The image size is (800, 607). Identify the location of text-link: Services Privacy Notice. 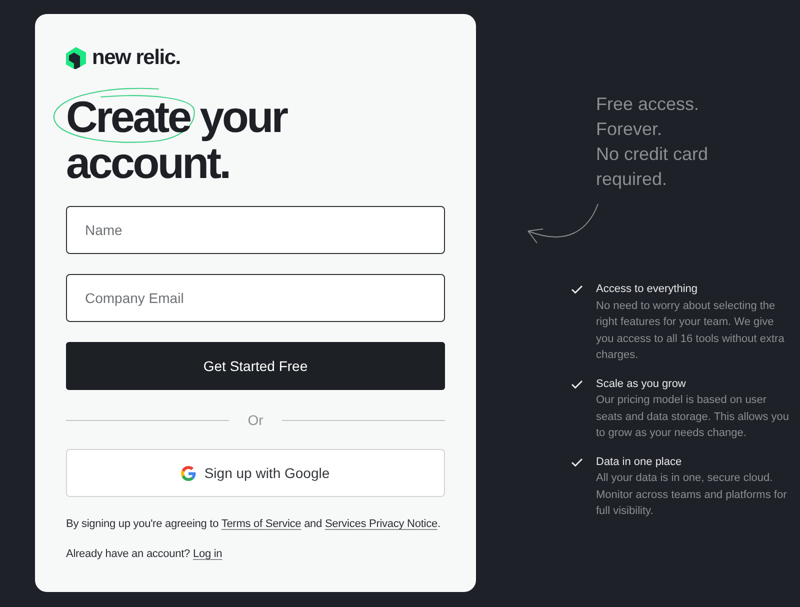
(381, 524).